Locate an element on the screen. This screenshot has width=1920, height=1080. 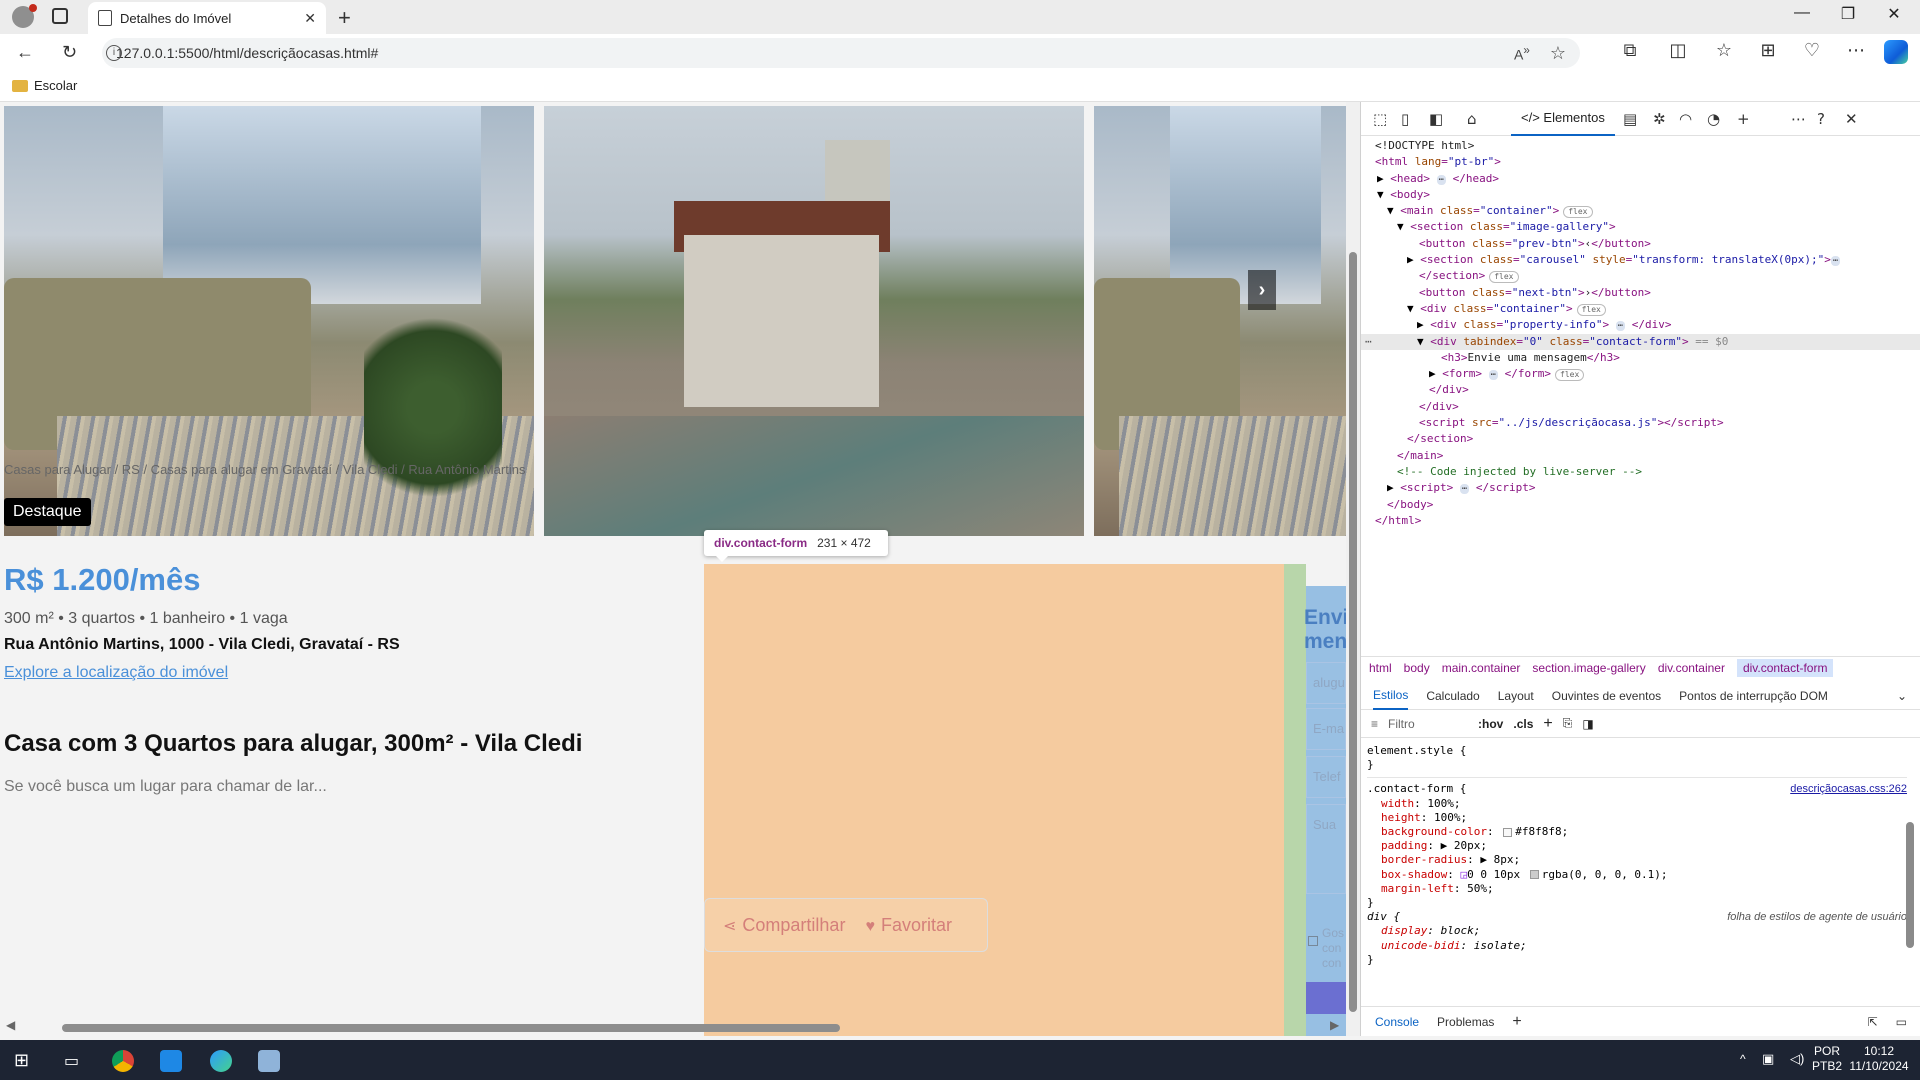
css-declaration: display: block; is located at coordinates (1637, 931).